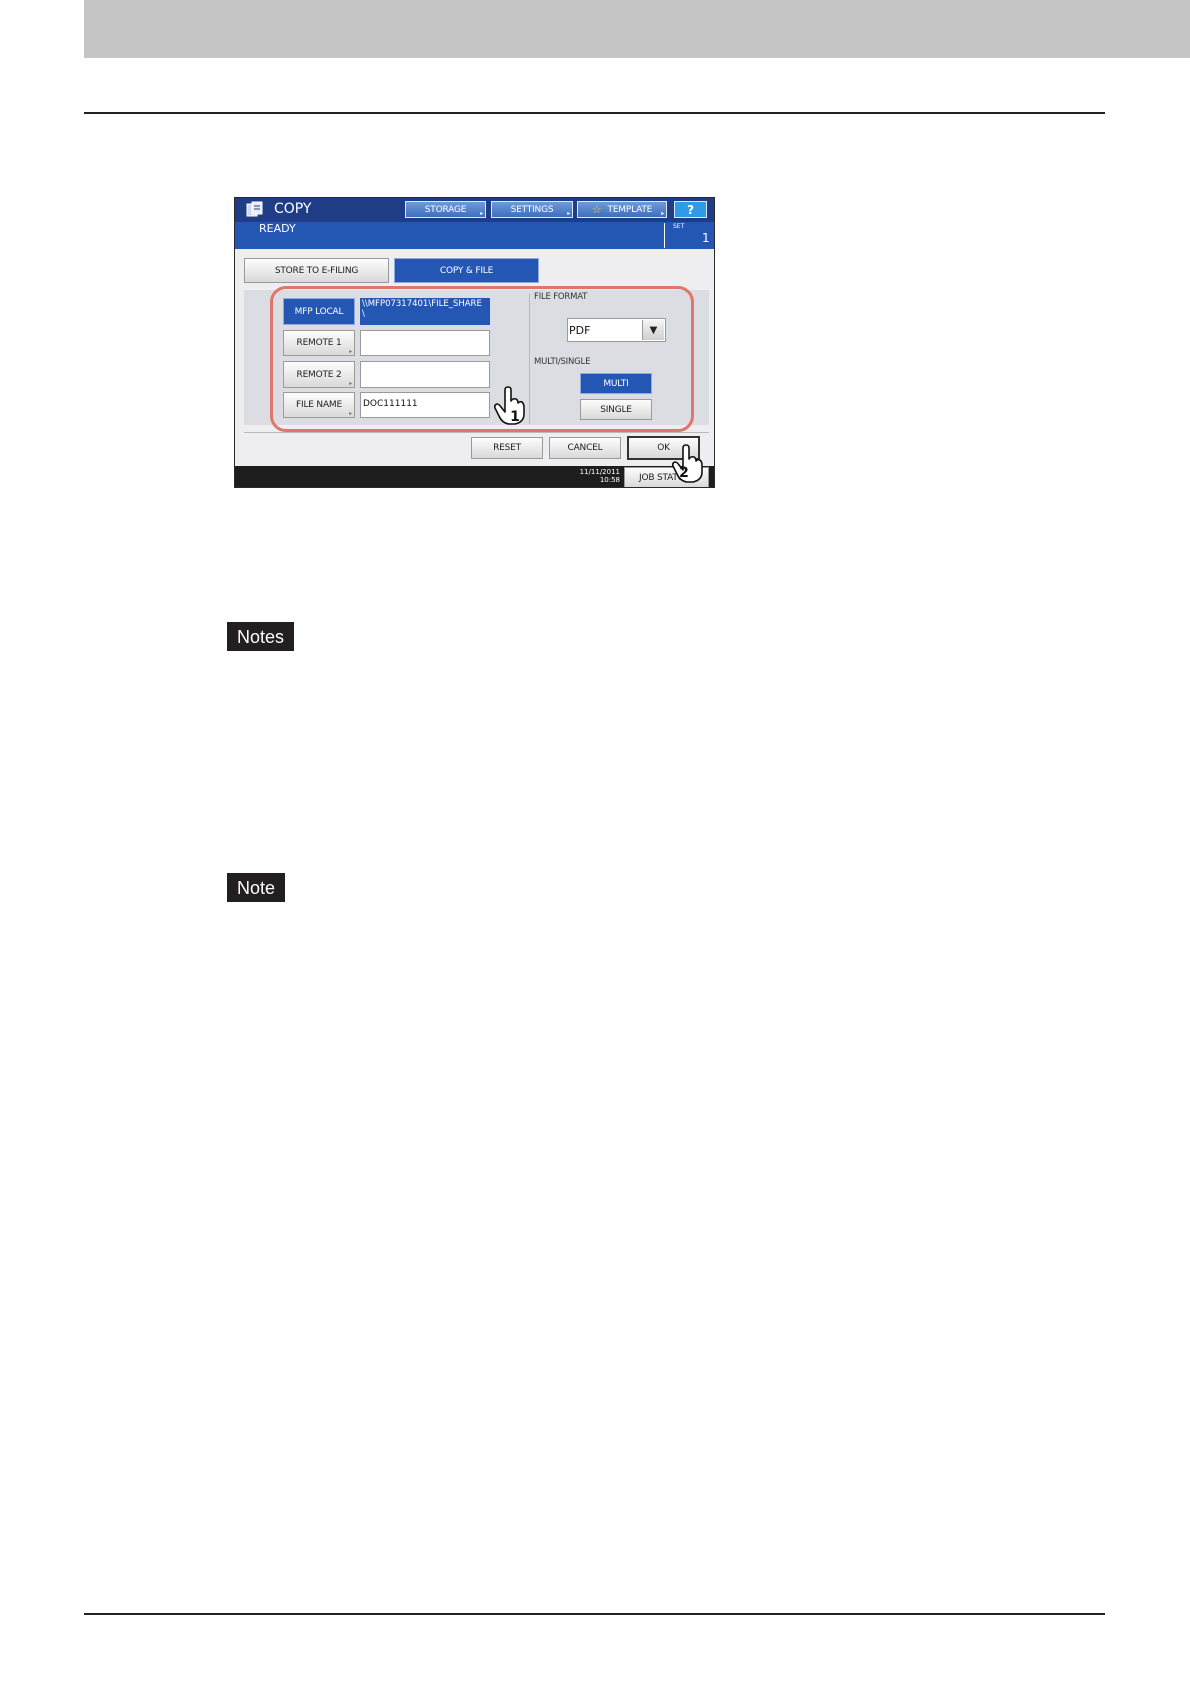 The width and height of the screenshot is (1190, 1684). Describe the element at coordinates (653, 330) in the screenshot. I see `dropdown-arrow-icon: ▼` at that location.